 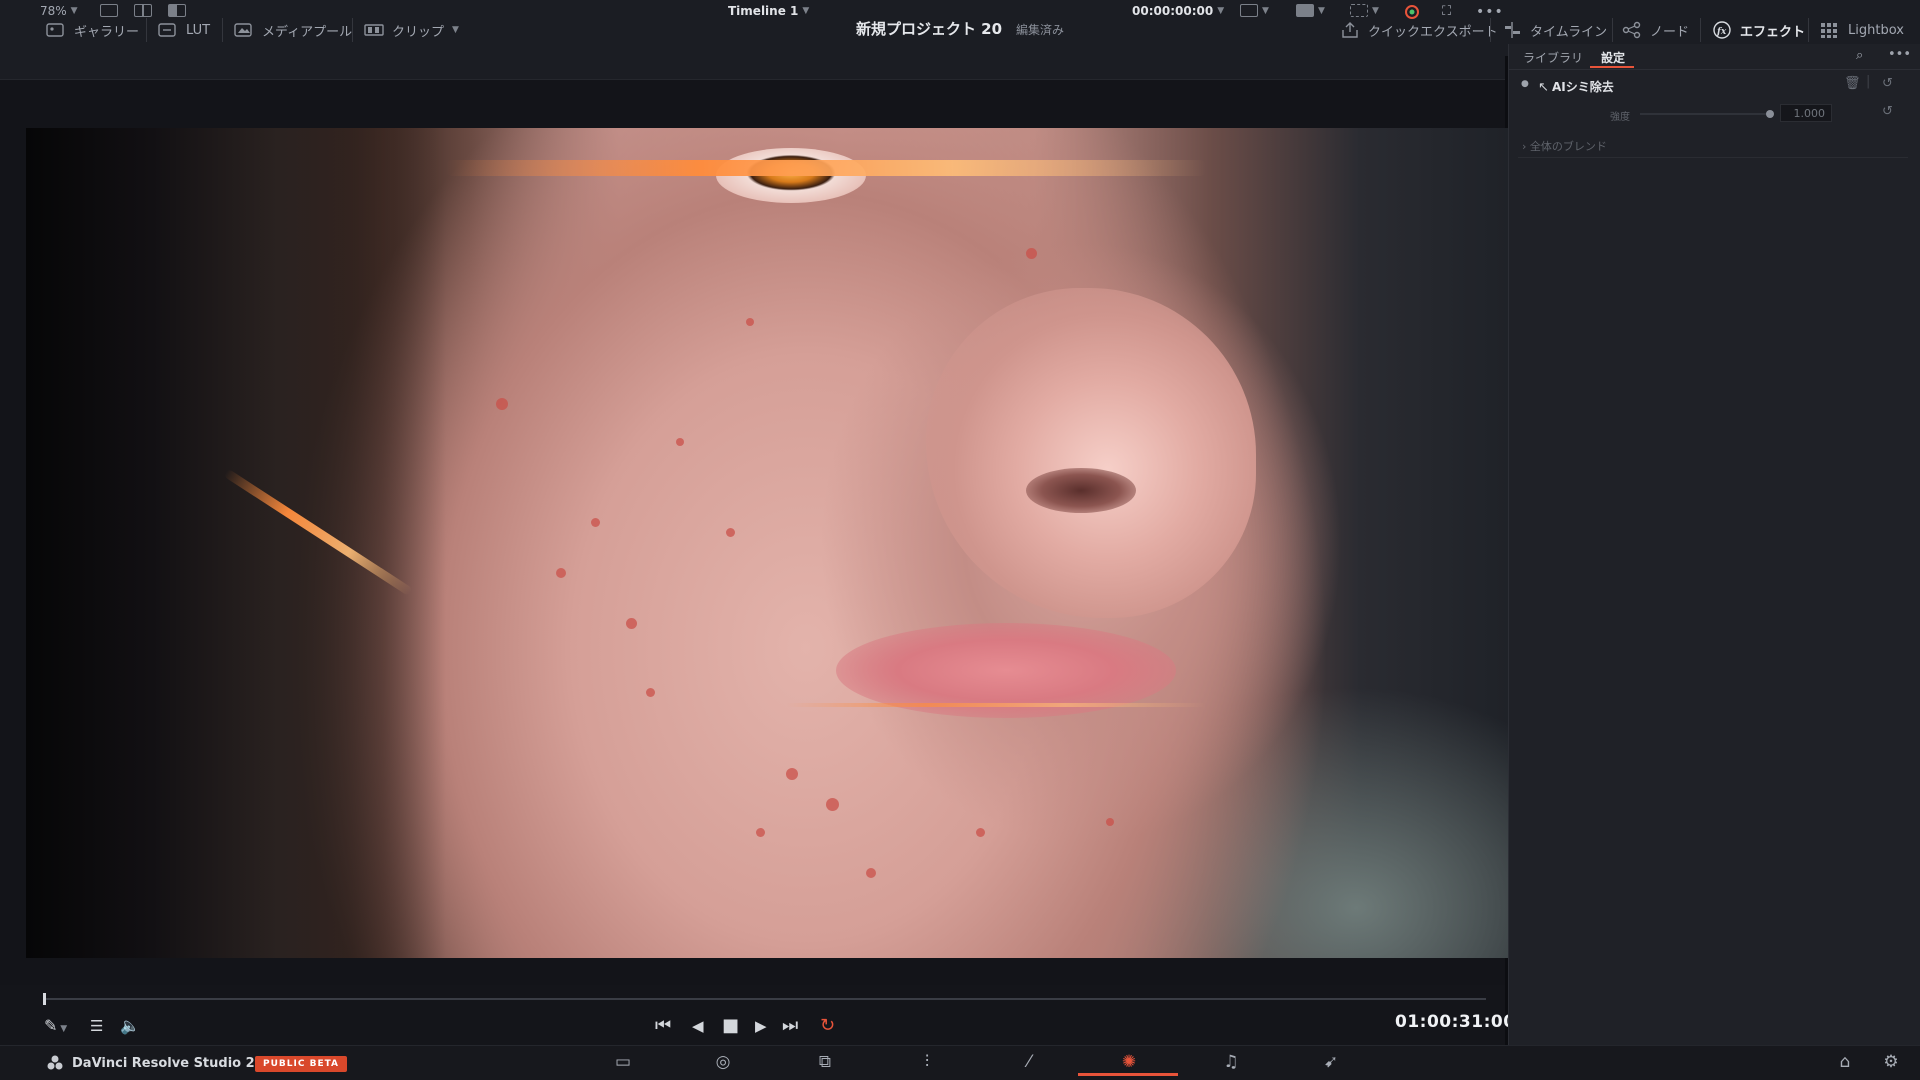 I want to click on edit-page-button: ⧉, so click(x=825, y=1062).